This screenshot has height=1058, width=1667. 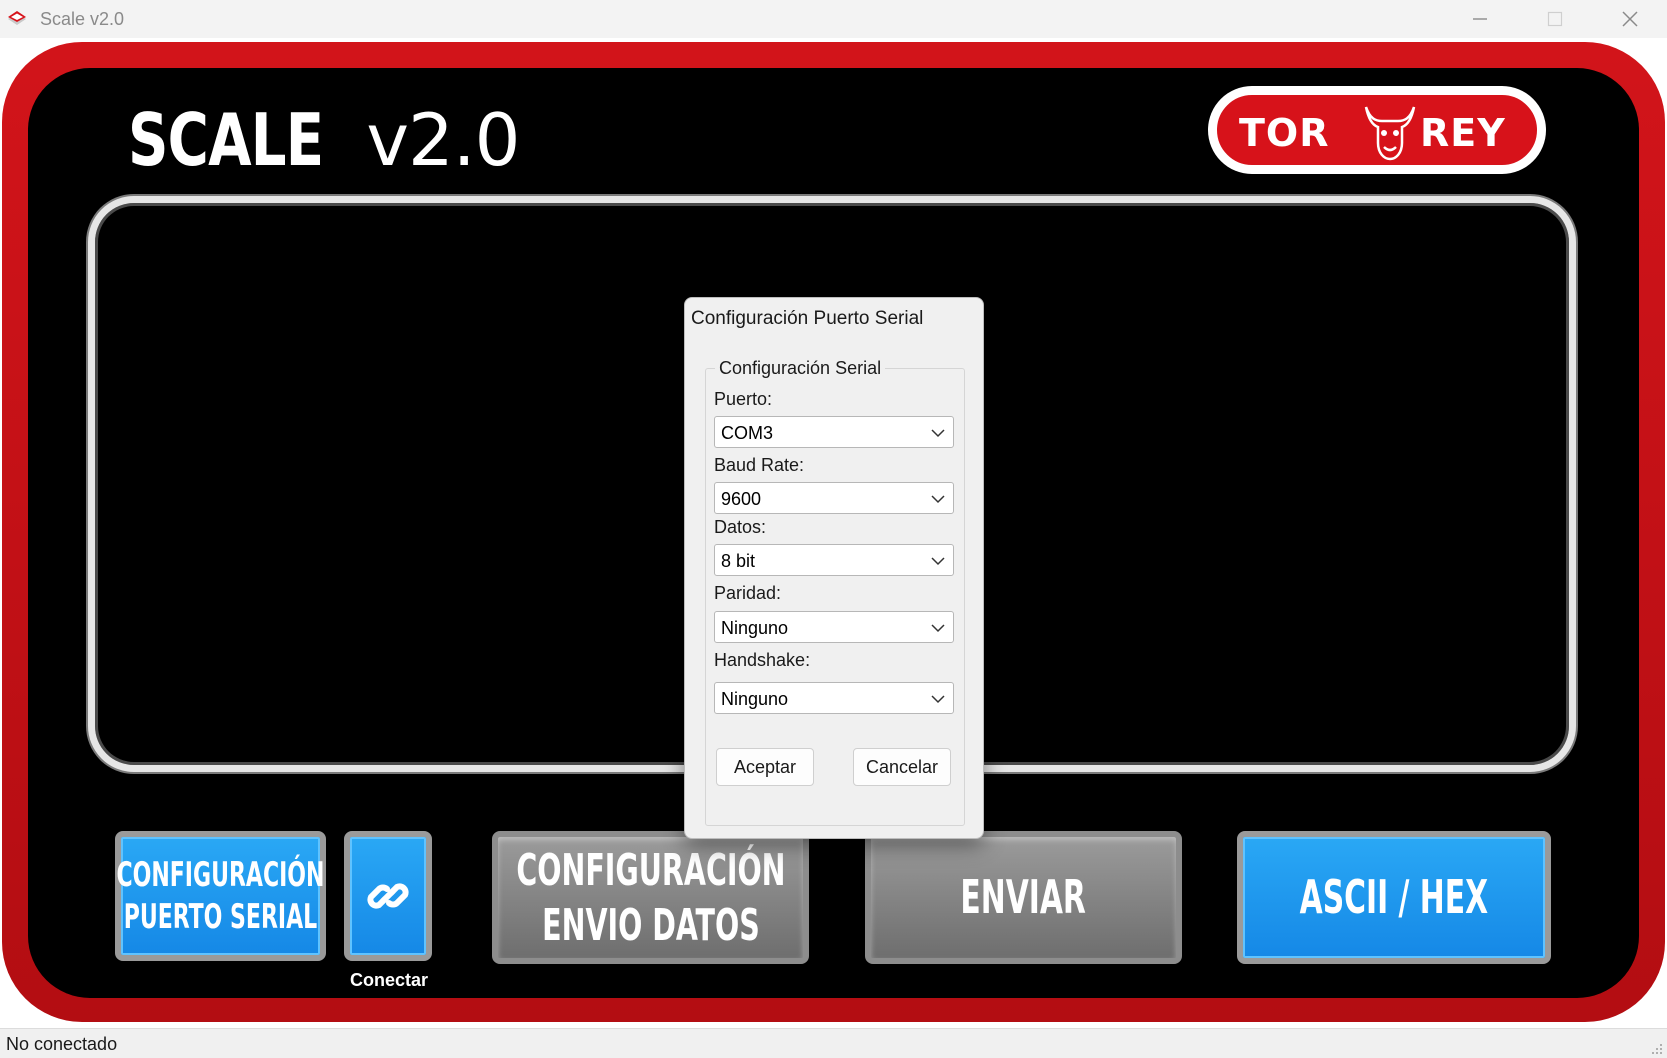 I want to click on handshake-select: Ninguno, so click(x=834, y=698).